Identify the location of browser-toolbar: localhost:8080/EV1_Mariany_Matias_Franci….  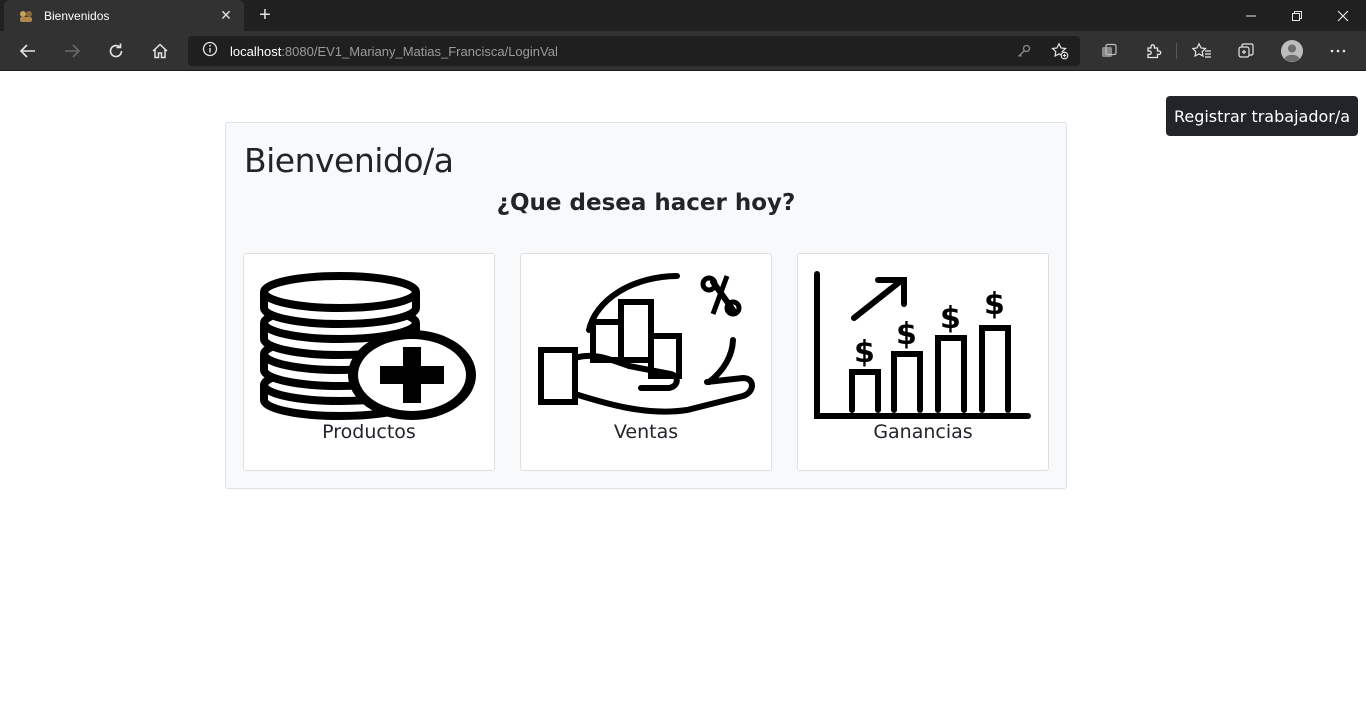
(683, 51).